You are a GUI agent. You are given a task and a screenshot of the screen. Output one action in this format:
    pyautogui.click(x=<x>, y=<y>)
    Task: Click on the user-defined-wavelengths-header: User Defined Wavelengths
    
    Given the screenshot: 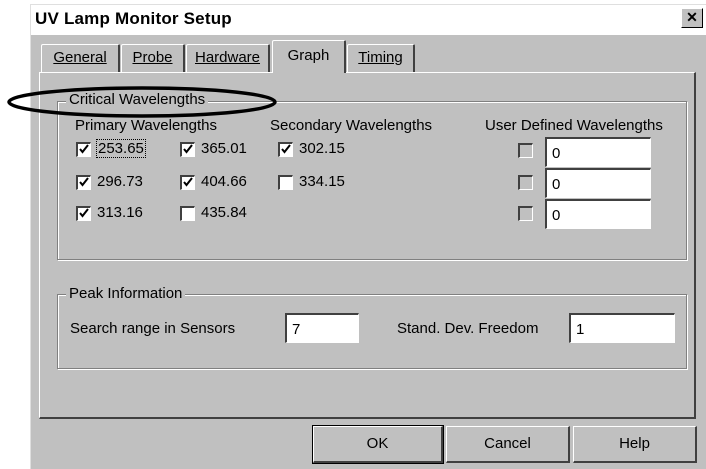 What is the action you would take?
    pyautogui.click(x=574, y=125)
    